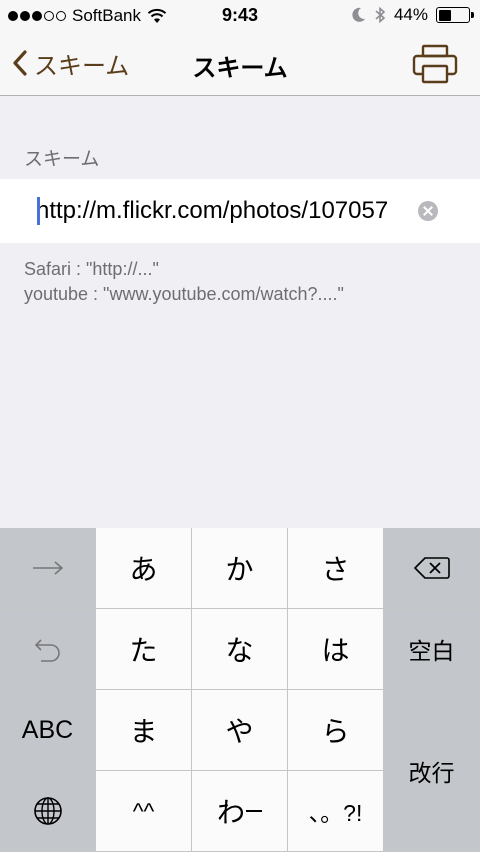  I want to click on globe-icon, so click(47, 811).